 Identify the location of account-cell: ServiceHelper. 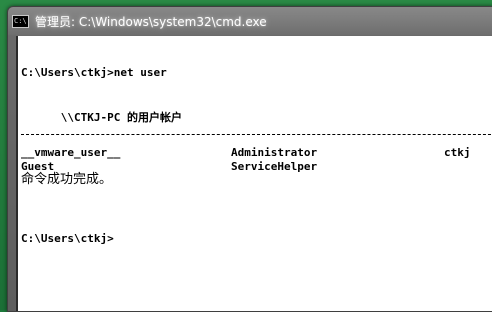
(274, 166).